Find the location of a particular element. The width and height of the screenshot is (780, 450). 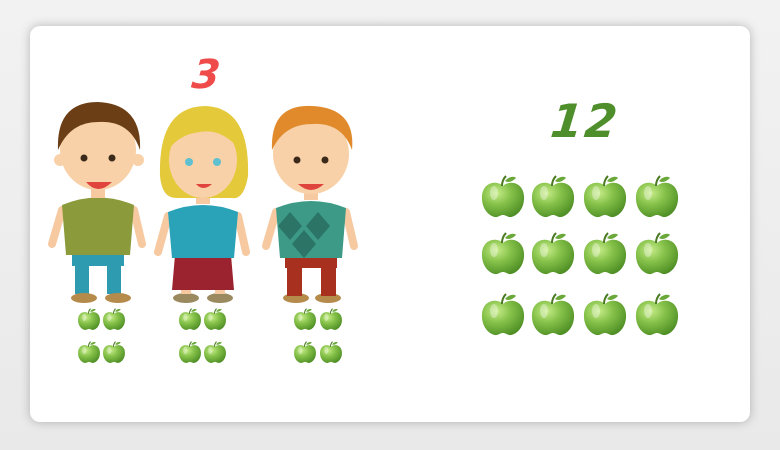

child-boy-brown-hair is located at coordinates (97, 202).